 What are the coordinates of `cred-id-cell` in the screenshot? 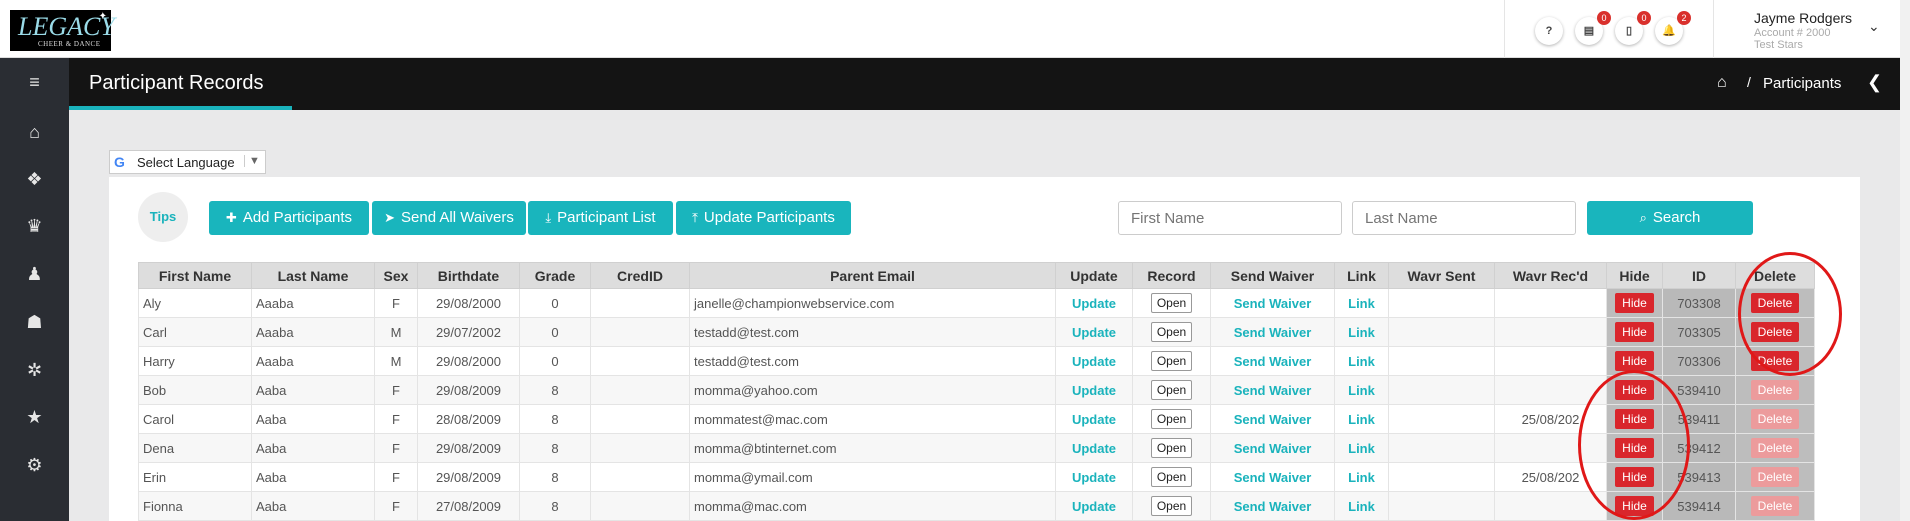 It's located at (640, 477).